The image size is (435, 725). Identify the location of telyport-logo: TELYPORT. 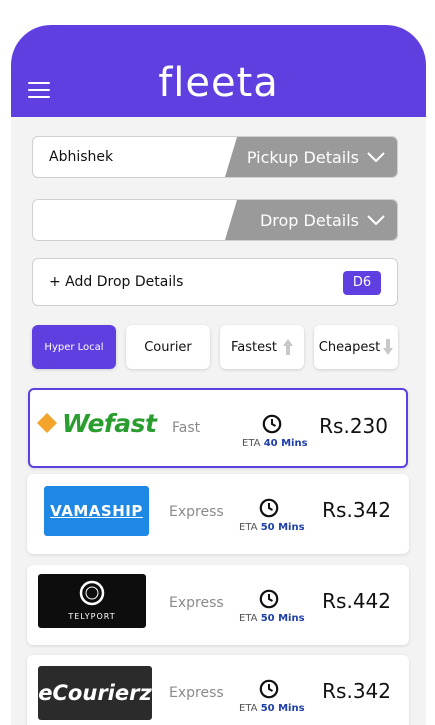
(92, 601).